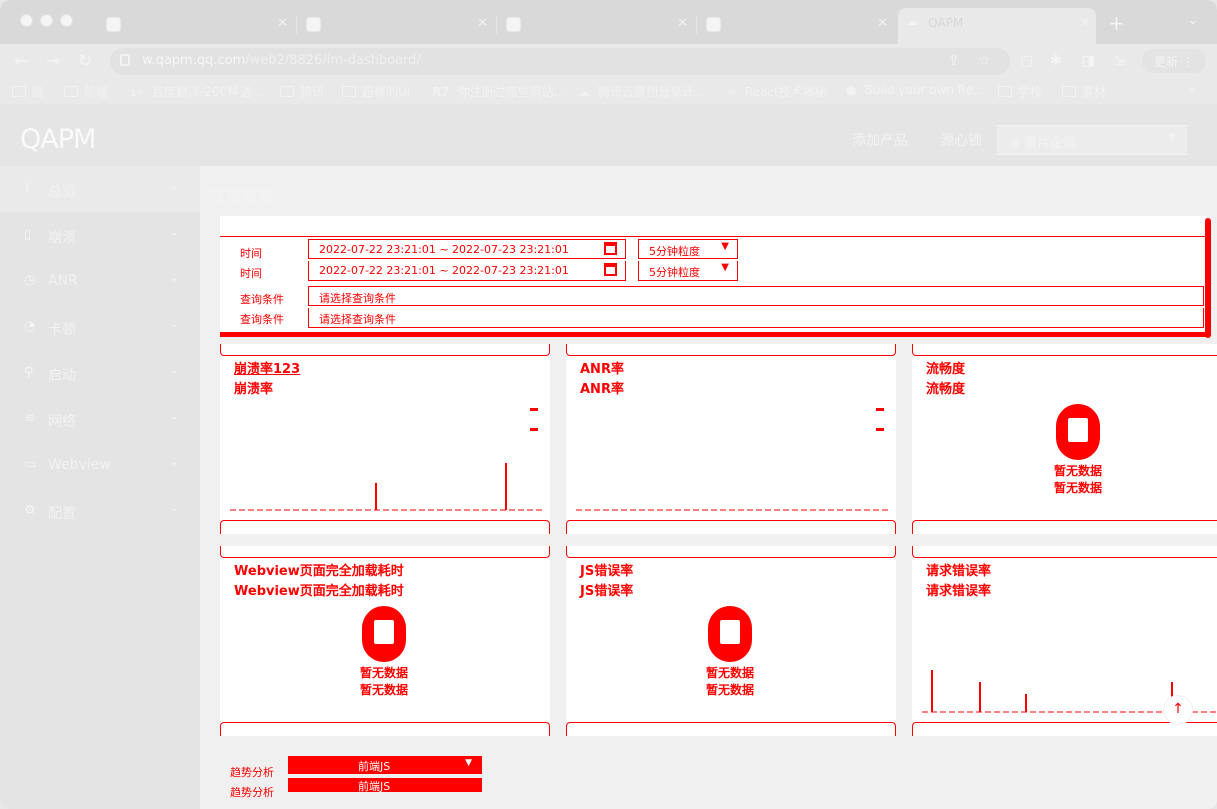 Image resolution: width=1217 pixels, height=809 pixels. I want to click on bookmark-folder: 超棒的UI, so click(376, 91).